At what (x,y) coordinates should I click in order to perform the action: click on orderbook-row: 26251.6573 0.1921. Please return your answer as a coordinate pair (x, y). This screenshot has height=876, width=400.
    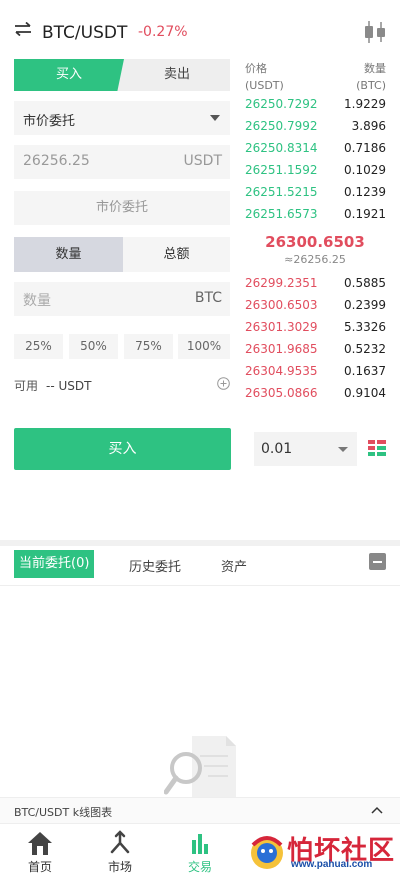
    Looking at the image, I should click on (315, 215).